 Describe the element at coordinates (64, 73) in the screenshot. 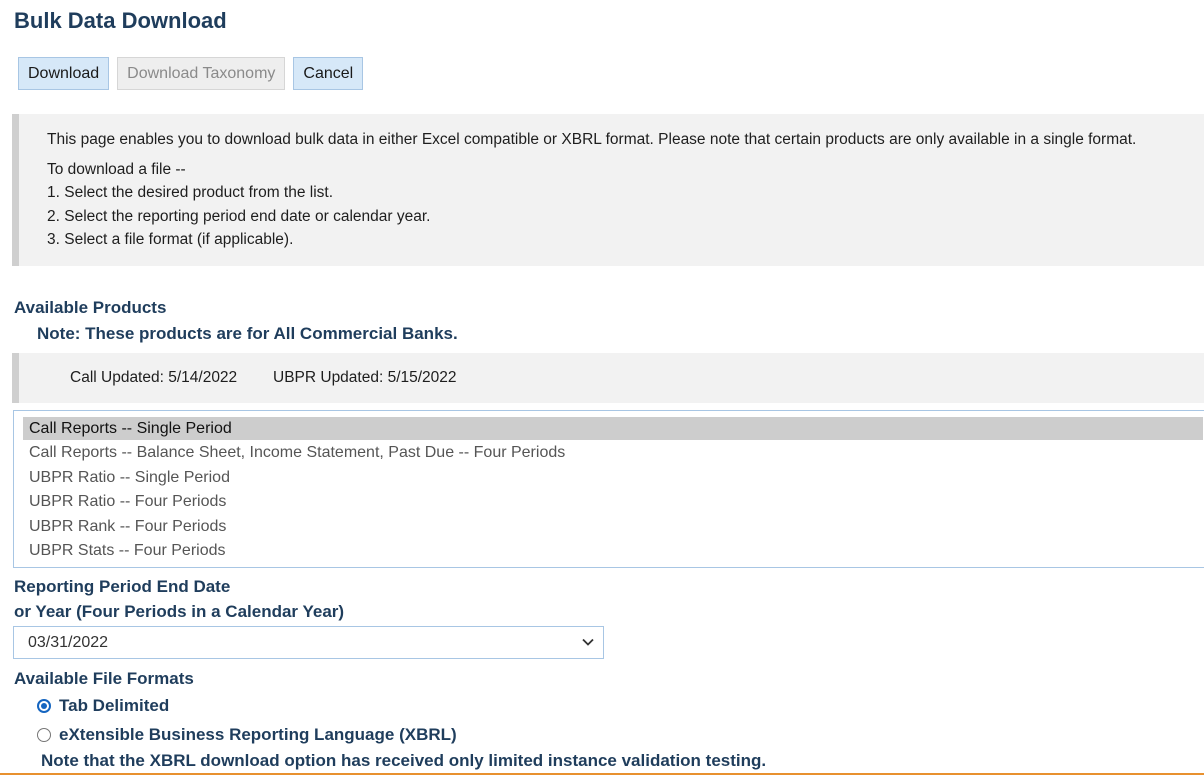

I see `download-button: Download` at that location.